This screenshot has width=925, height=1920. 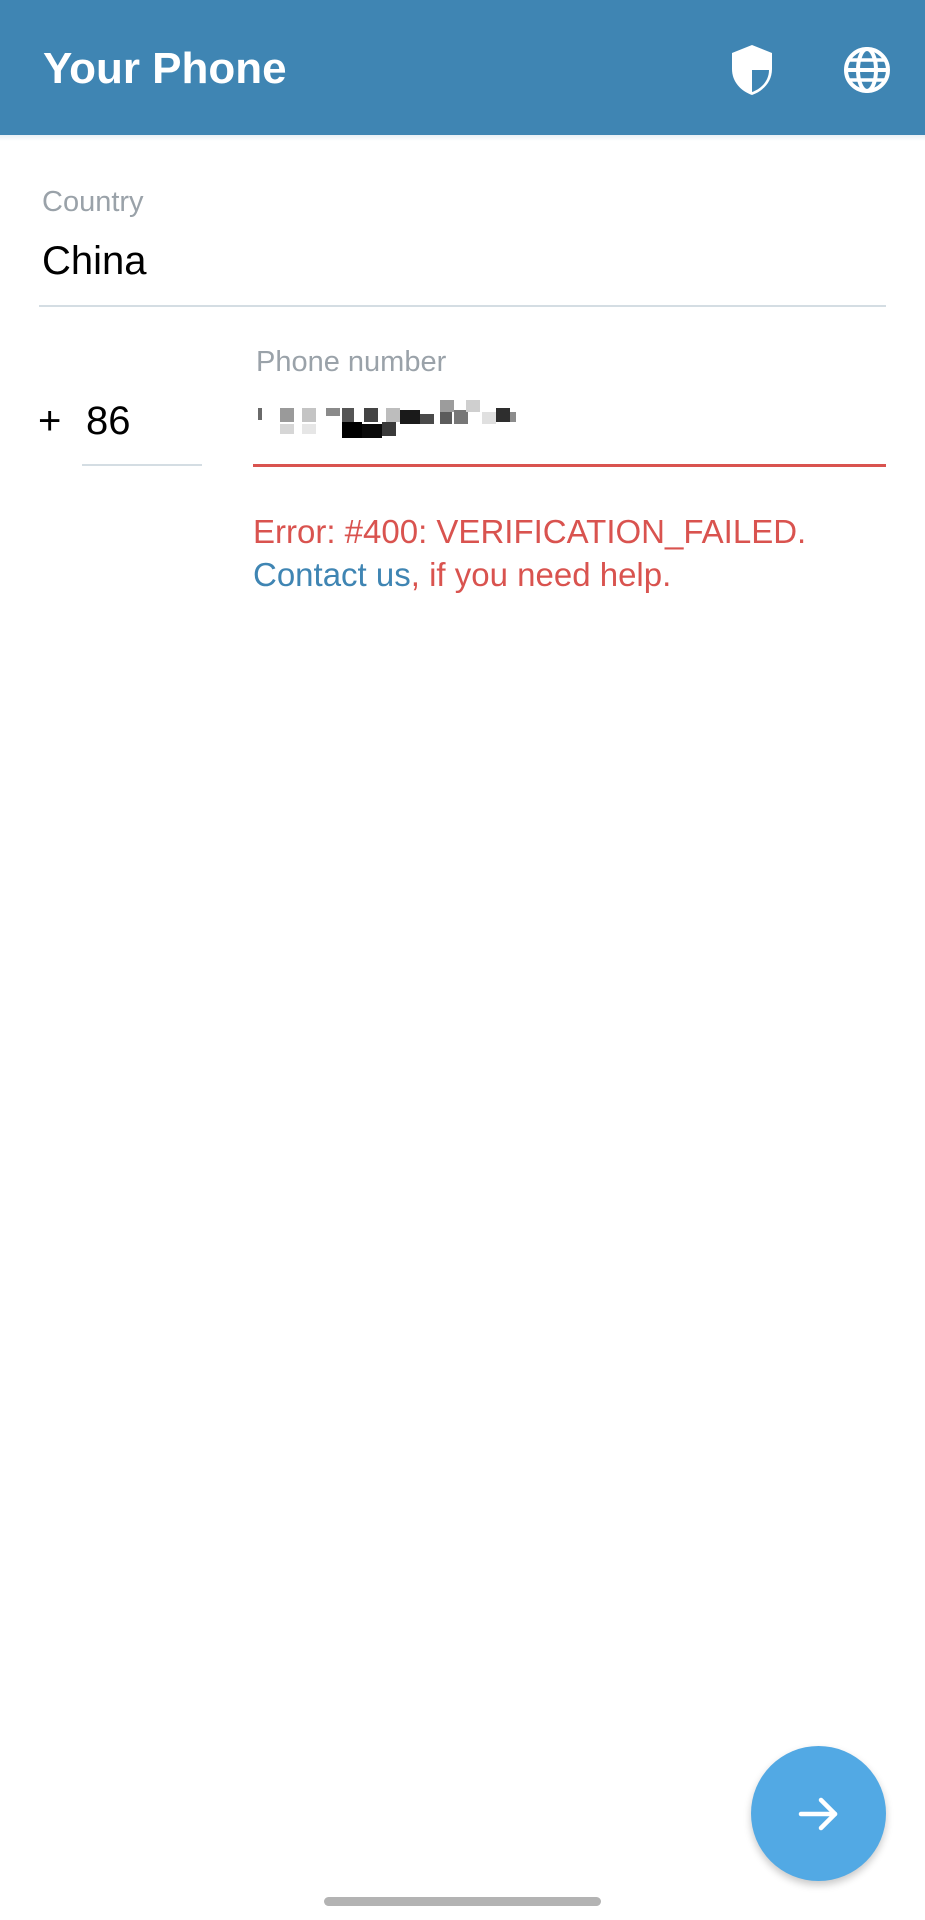 I want to click on shield-icon, so click(x=752, y=70).